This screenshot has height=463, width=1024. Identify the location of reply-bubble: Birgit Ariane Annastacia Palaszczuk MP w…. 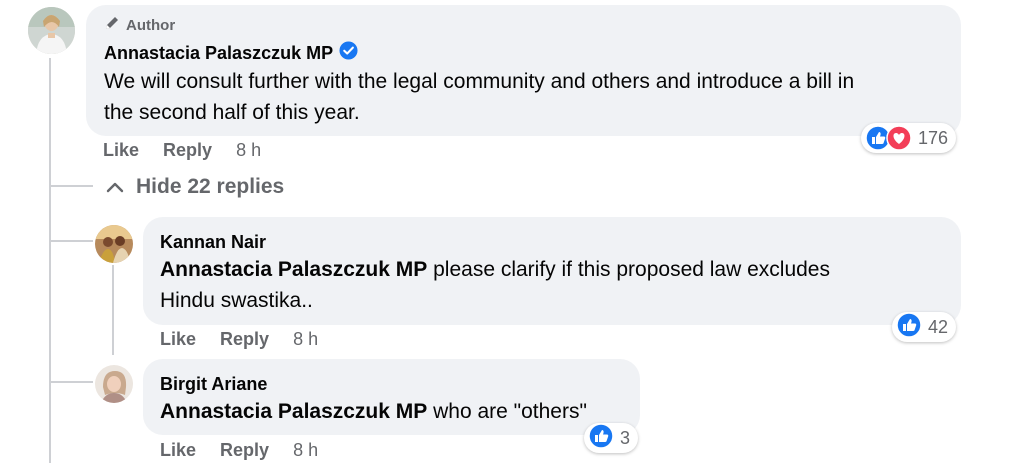
(391, 397).